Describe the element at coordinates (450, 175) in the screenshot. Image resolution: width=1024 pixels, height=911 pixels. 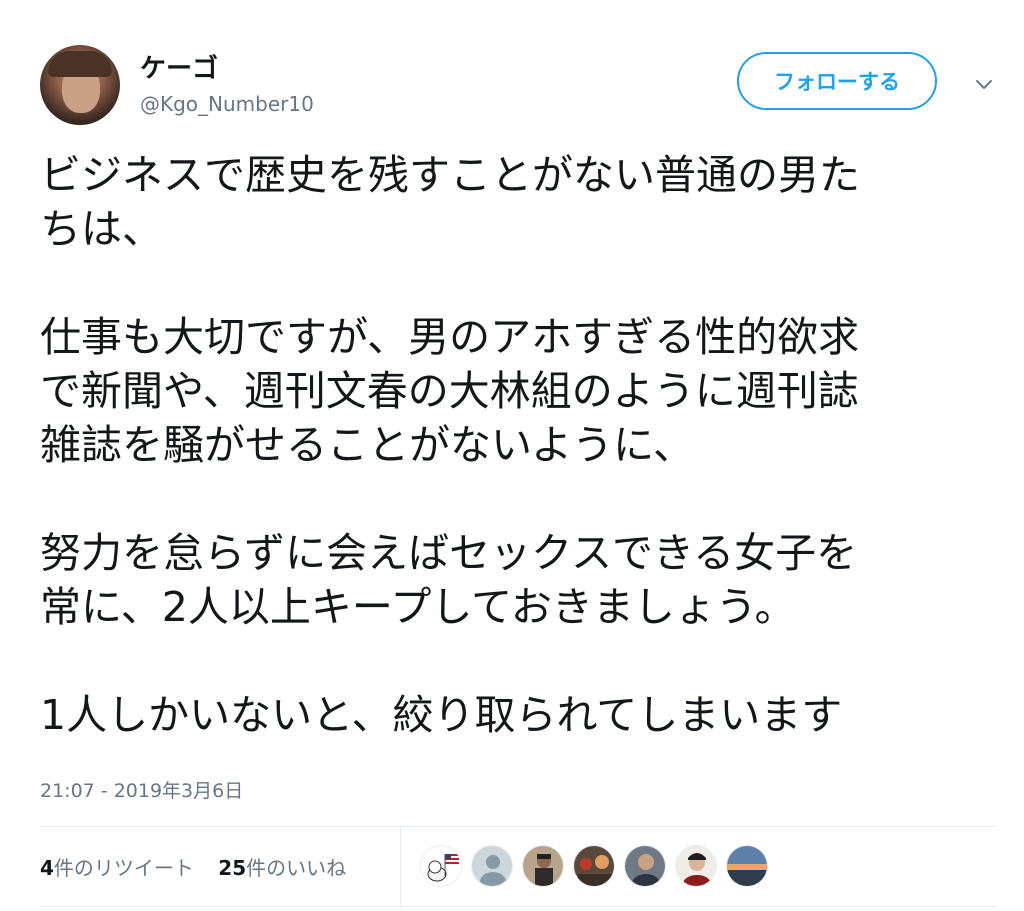
I see `tweet-line: ビジネスで歴史を残すことがない普通の男た` at that location.